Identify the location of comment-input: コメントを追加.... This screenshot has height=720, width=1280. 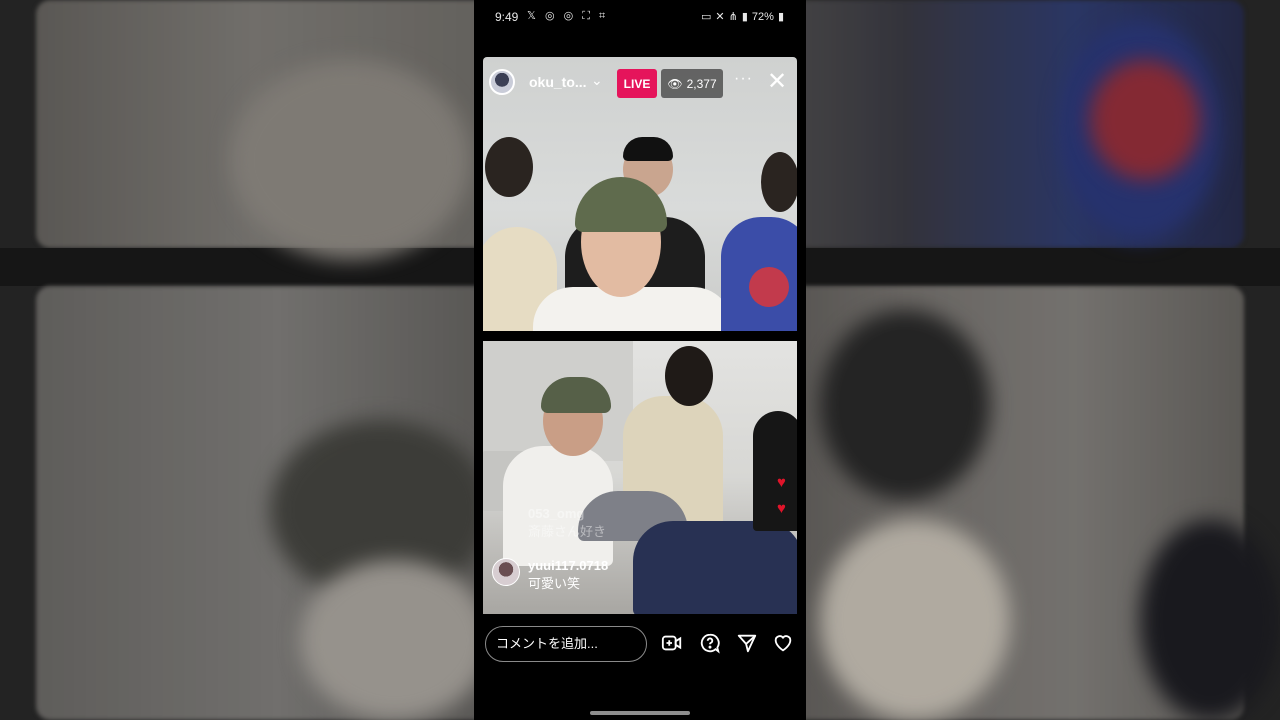
(566, 644).